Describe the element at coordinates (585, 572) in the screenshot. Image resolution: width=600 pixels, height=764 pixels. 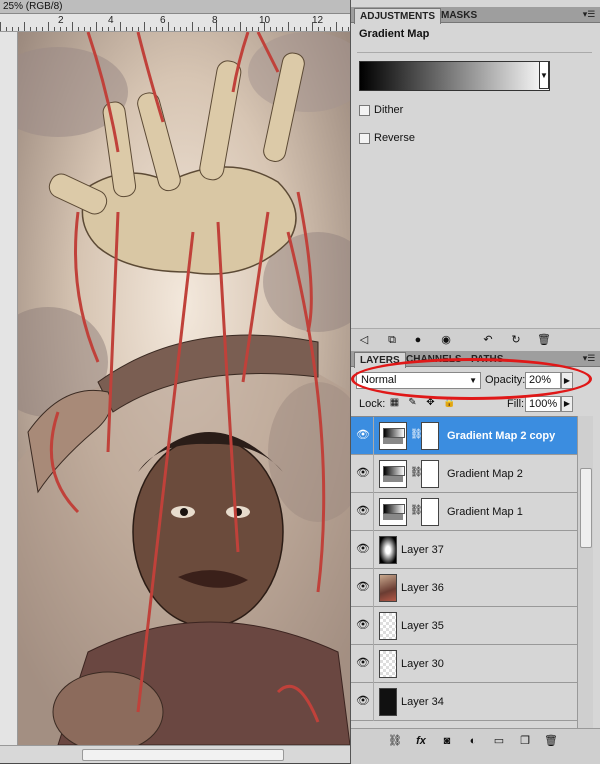
I see `layers-scrollbar` at that location.